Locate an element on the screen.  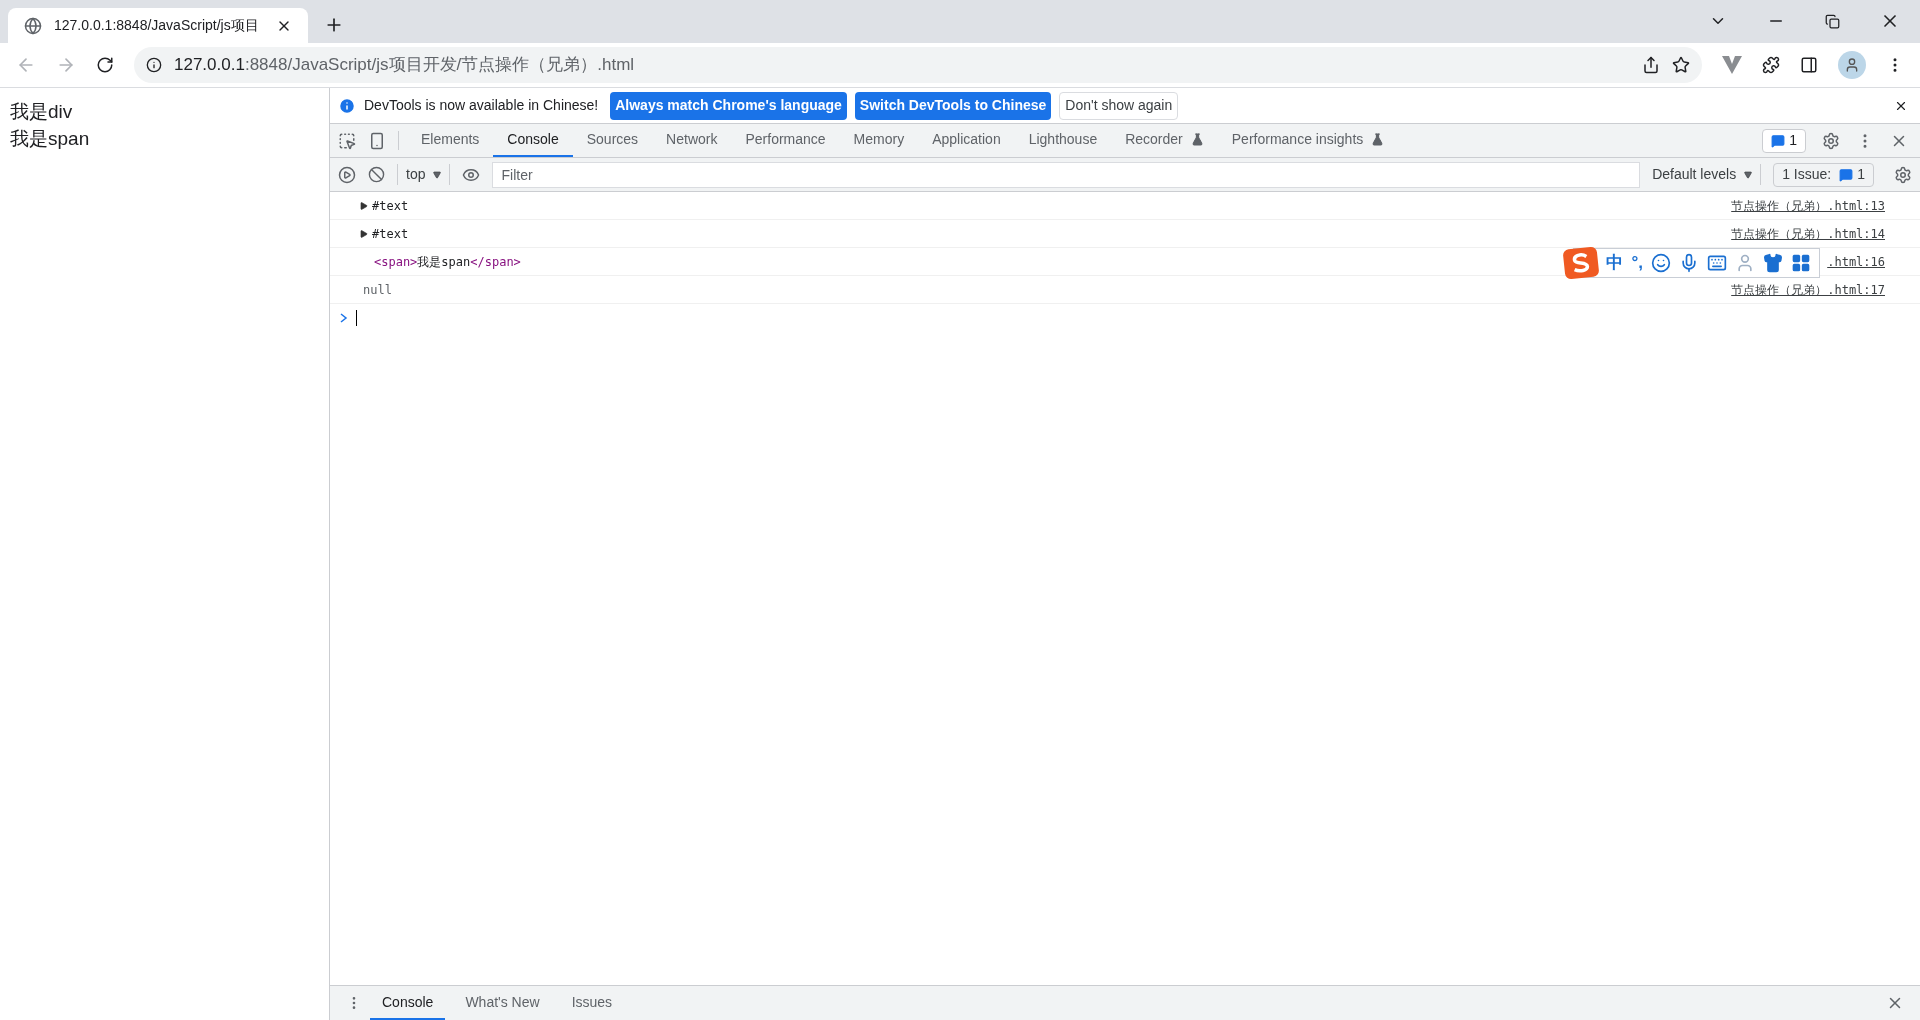
tab-title: 127.0.0.1:8848/JavaScript/js项目 is located at coordinates (157, 25).